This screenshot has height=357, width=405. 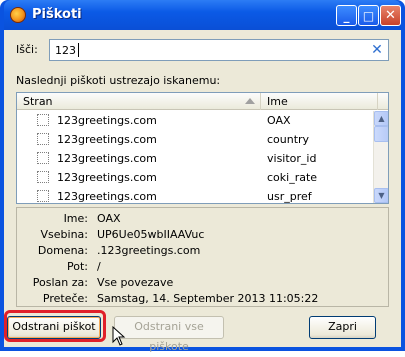 What do you see at coordinates (368, 15) in the screenshot?
I see `maximize-button: □` at bounding box center [368, 15].